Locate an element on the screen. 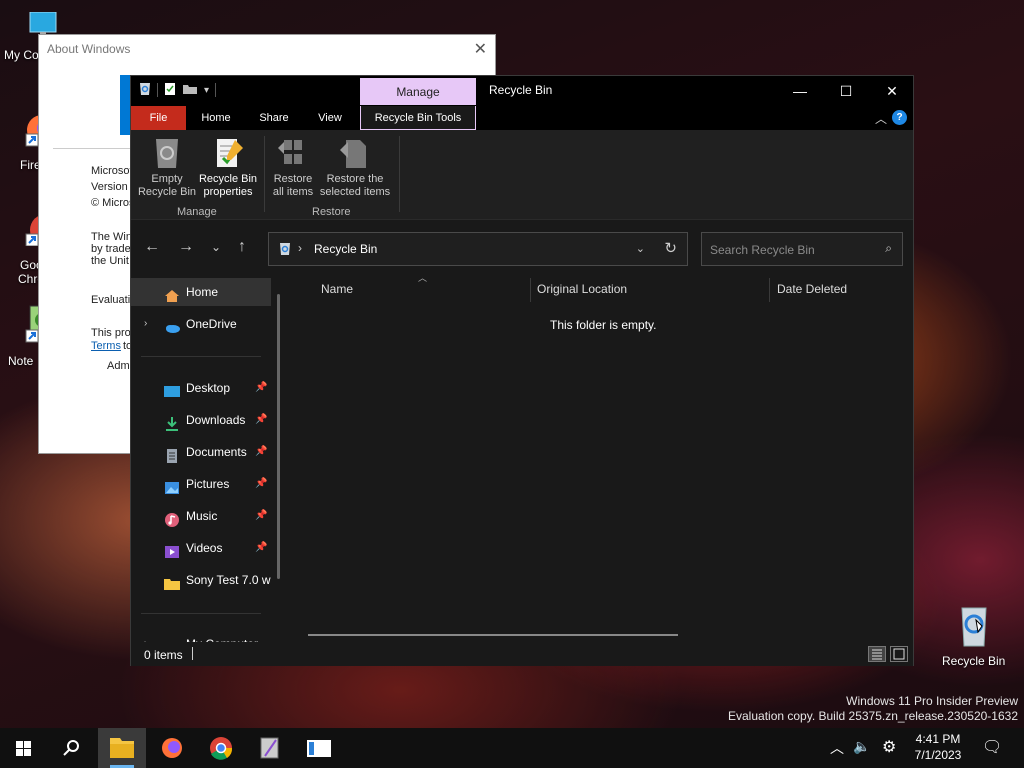 The image size is (1024, 768). taskbar-file-explorer is located at coordinates (122, 748).